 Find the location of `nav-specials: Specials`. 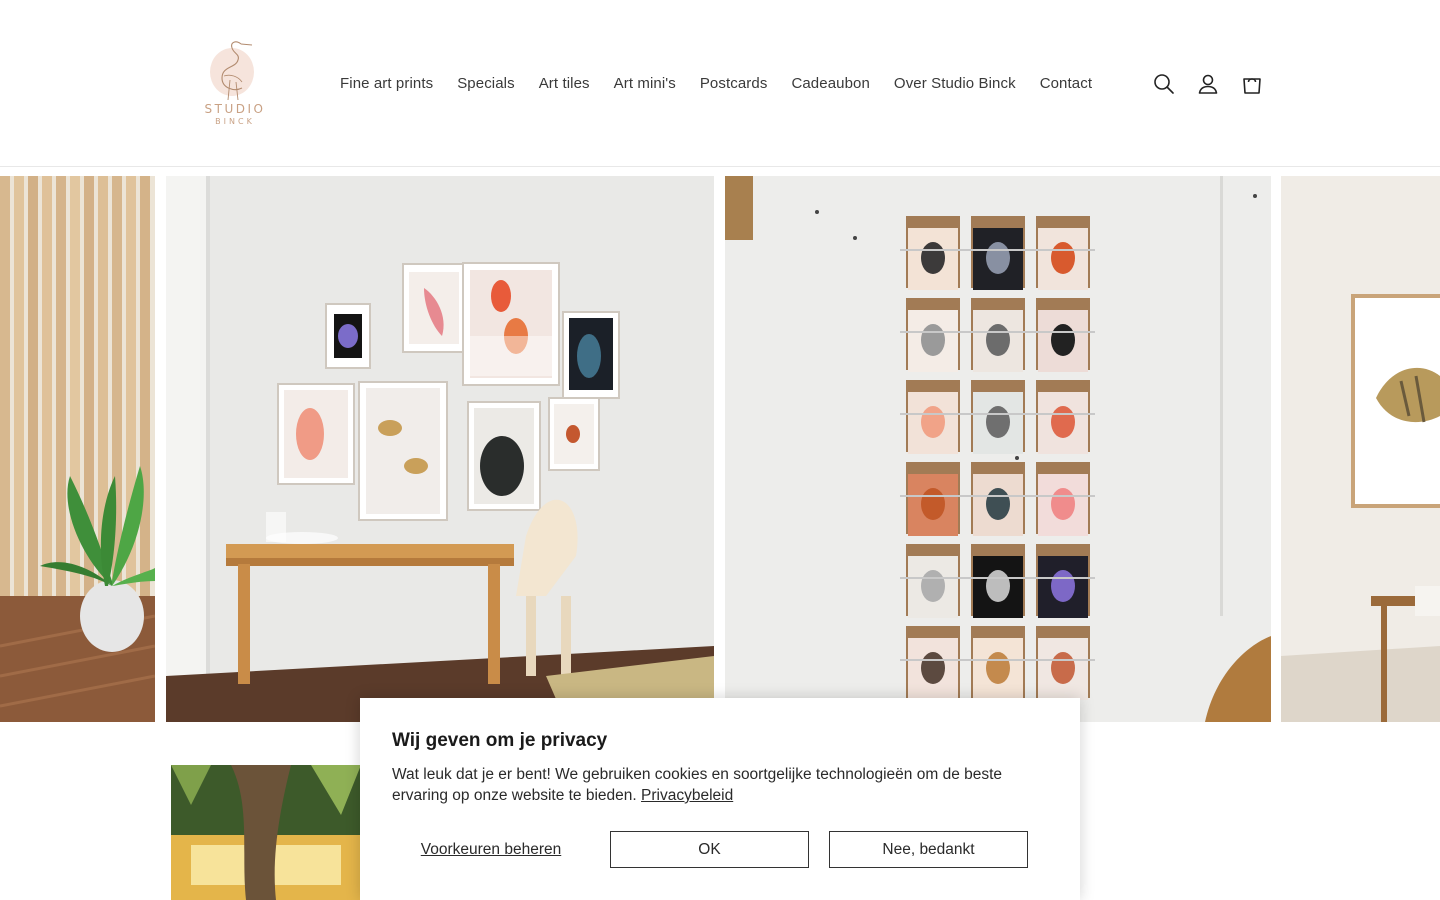

nav-specials: Specials is located at coordinates (486, 83).